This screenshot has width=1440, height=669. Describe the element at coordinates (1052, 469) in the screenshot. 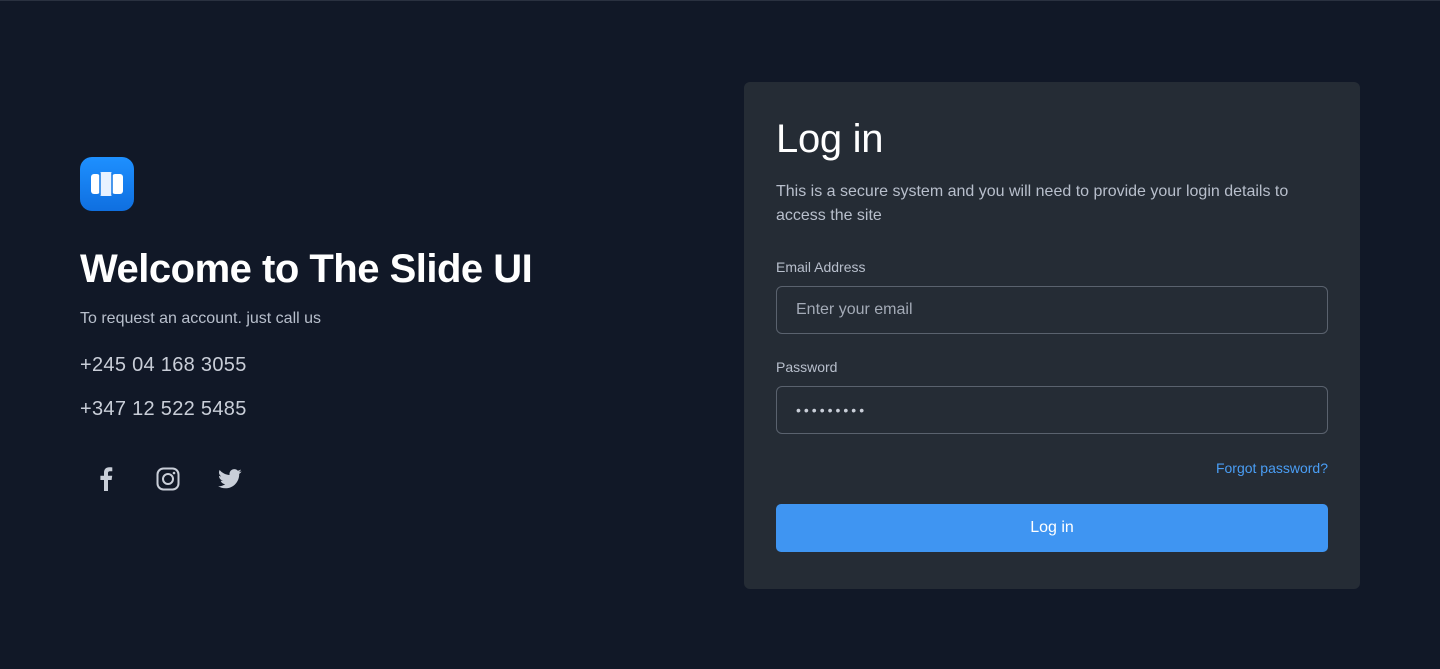

I see `forgot-row: Forgot password?` at that location.